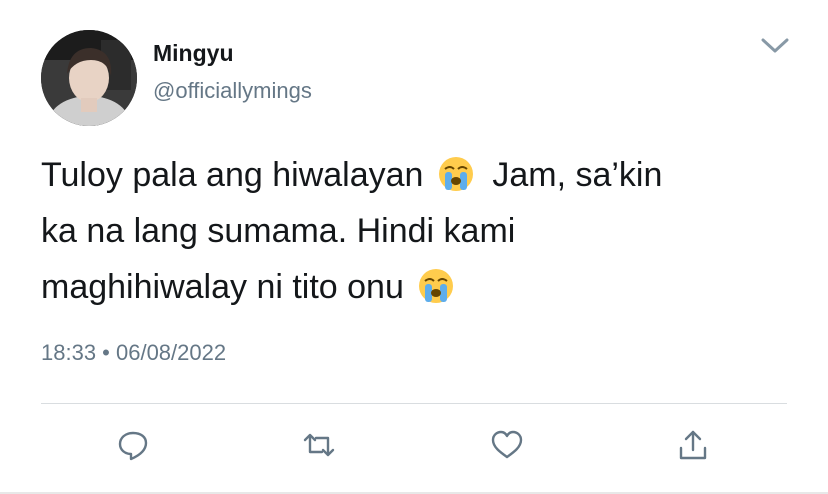  I want to click on author-handle: @officiallymings, so click(232, 91).